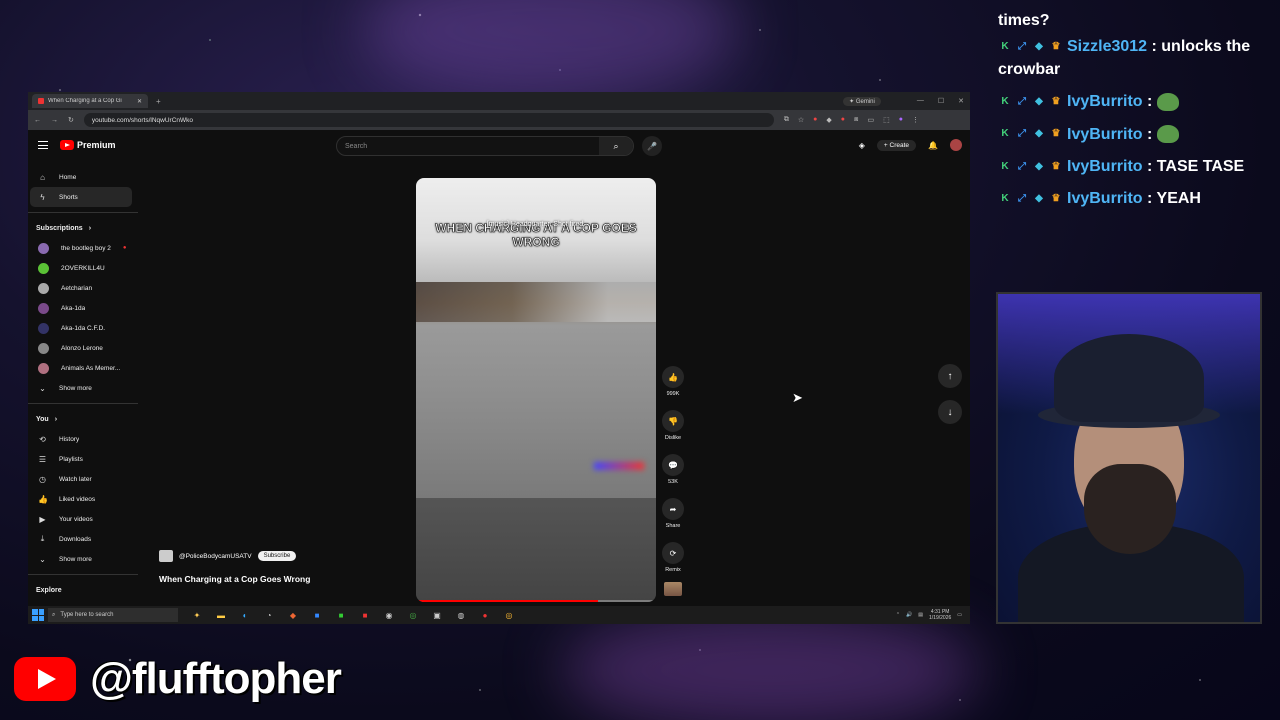 The image size is (1280, 720). Describe the element at coordinates (950, 376) in the screenshot. I see `previous-short-button: ↑` at that location.